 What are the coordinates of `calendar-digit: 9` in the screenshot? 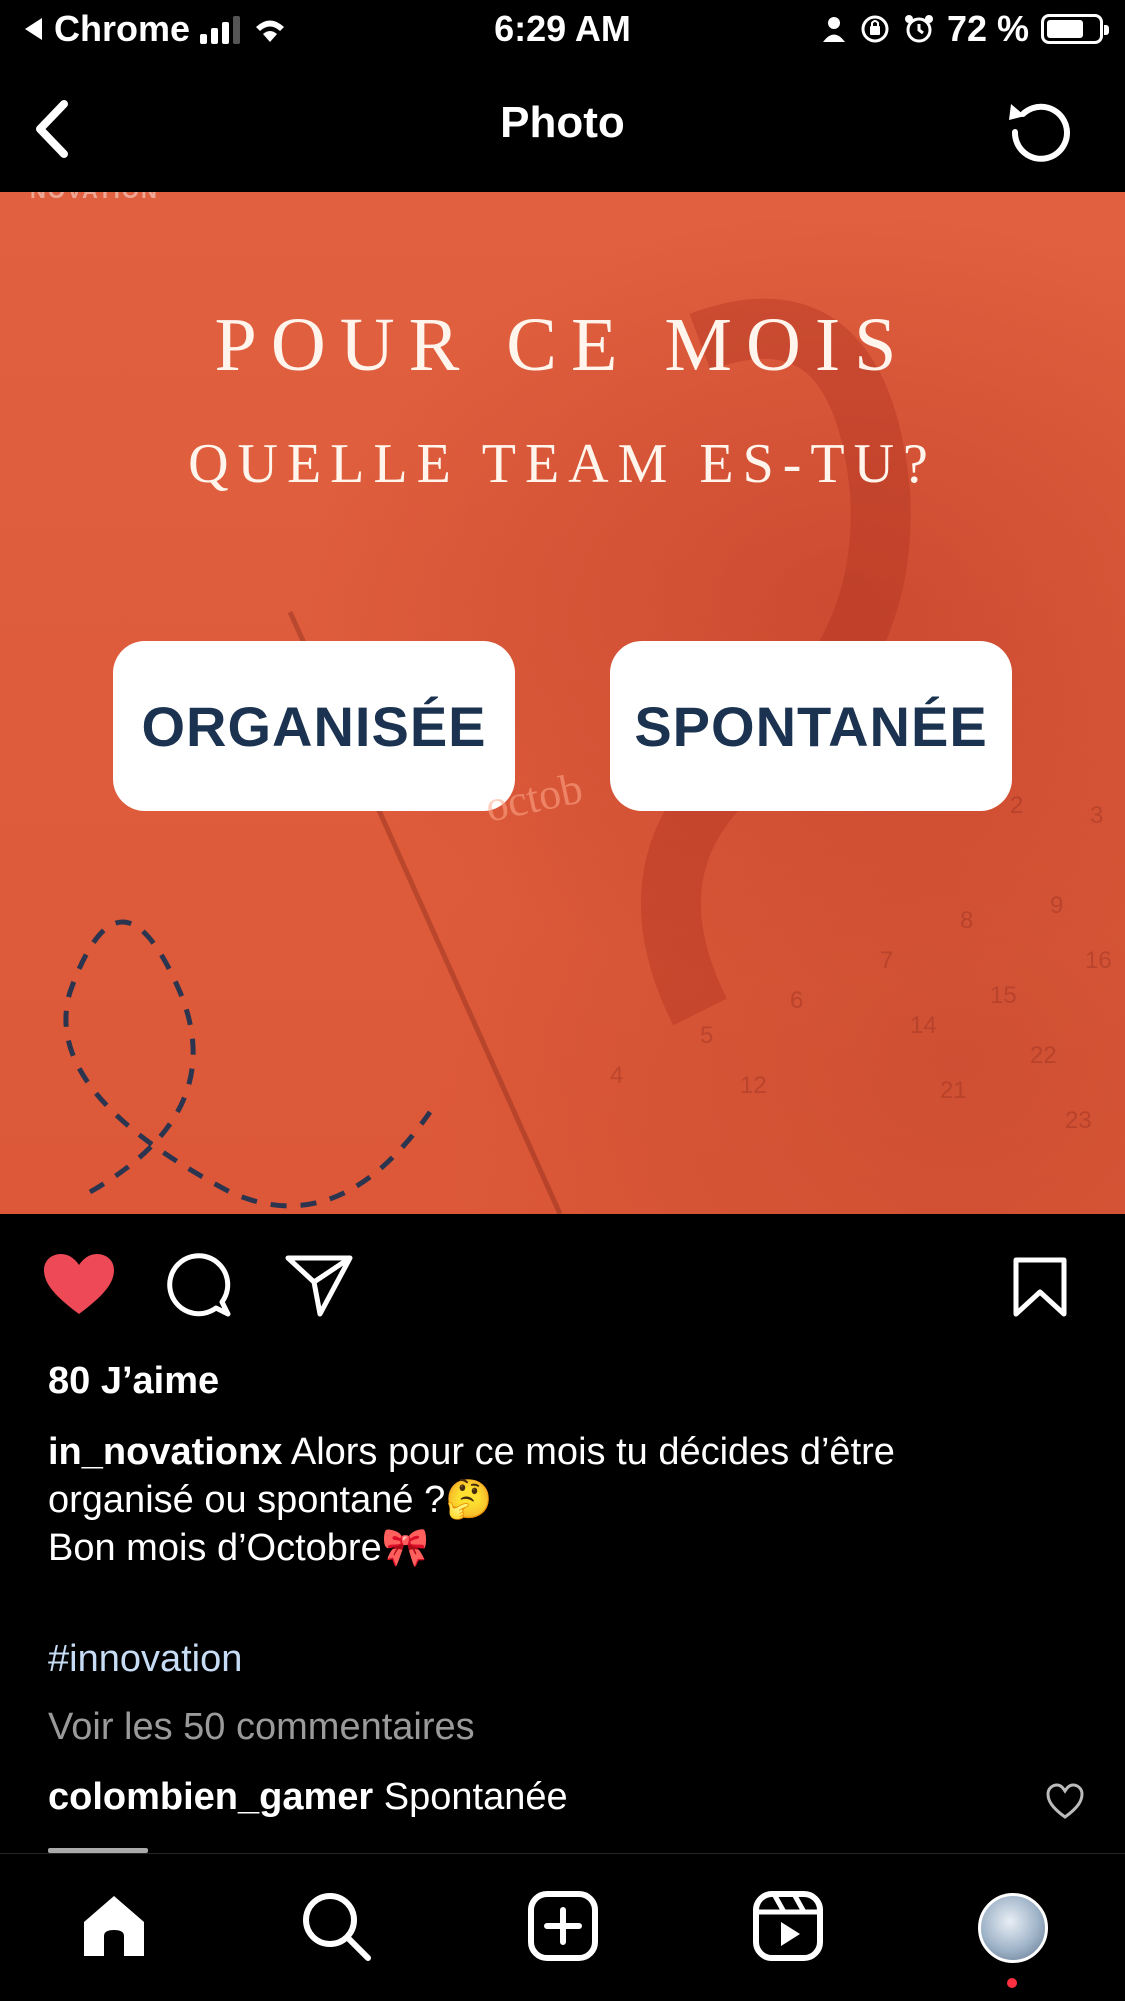 It's located at (1057, 905).